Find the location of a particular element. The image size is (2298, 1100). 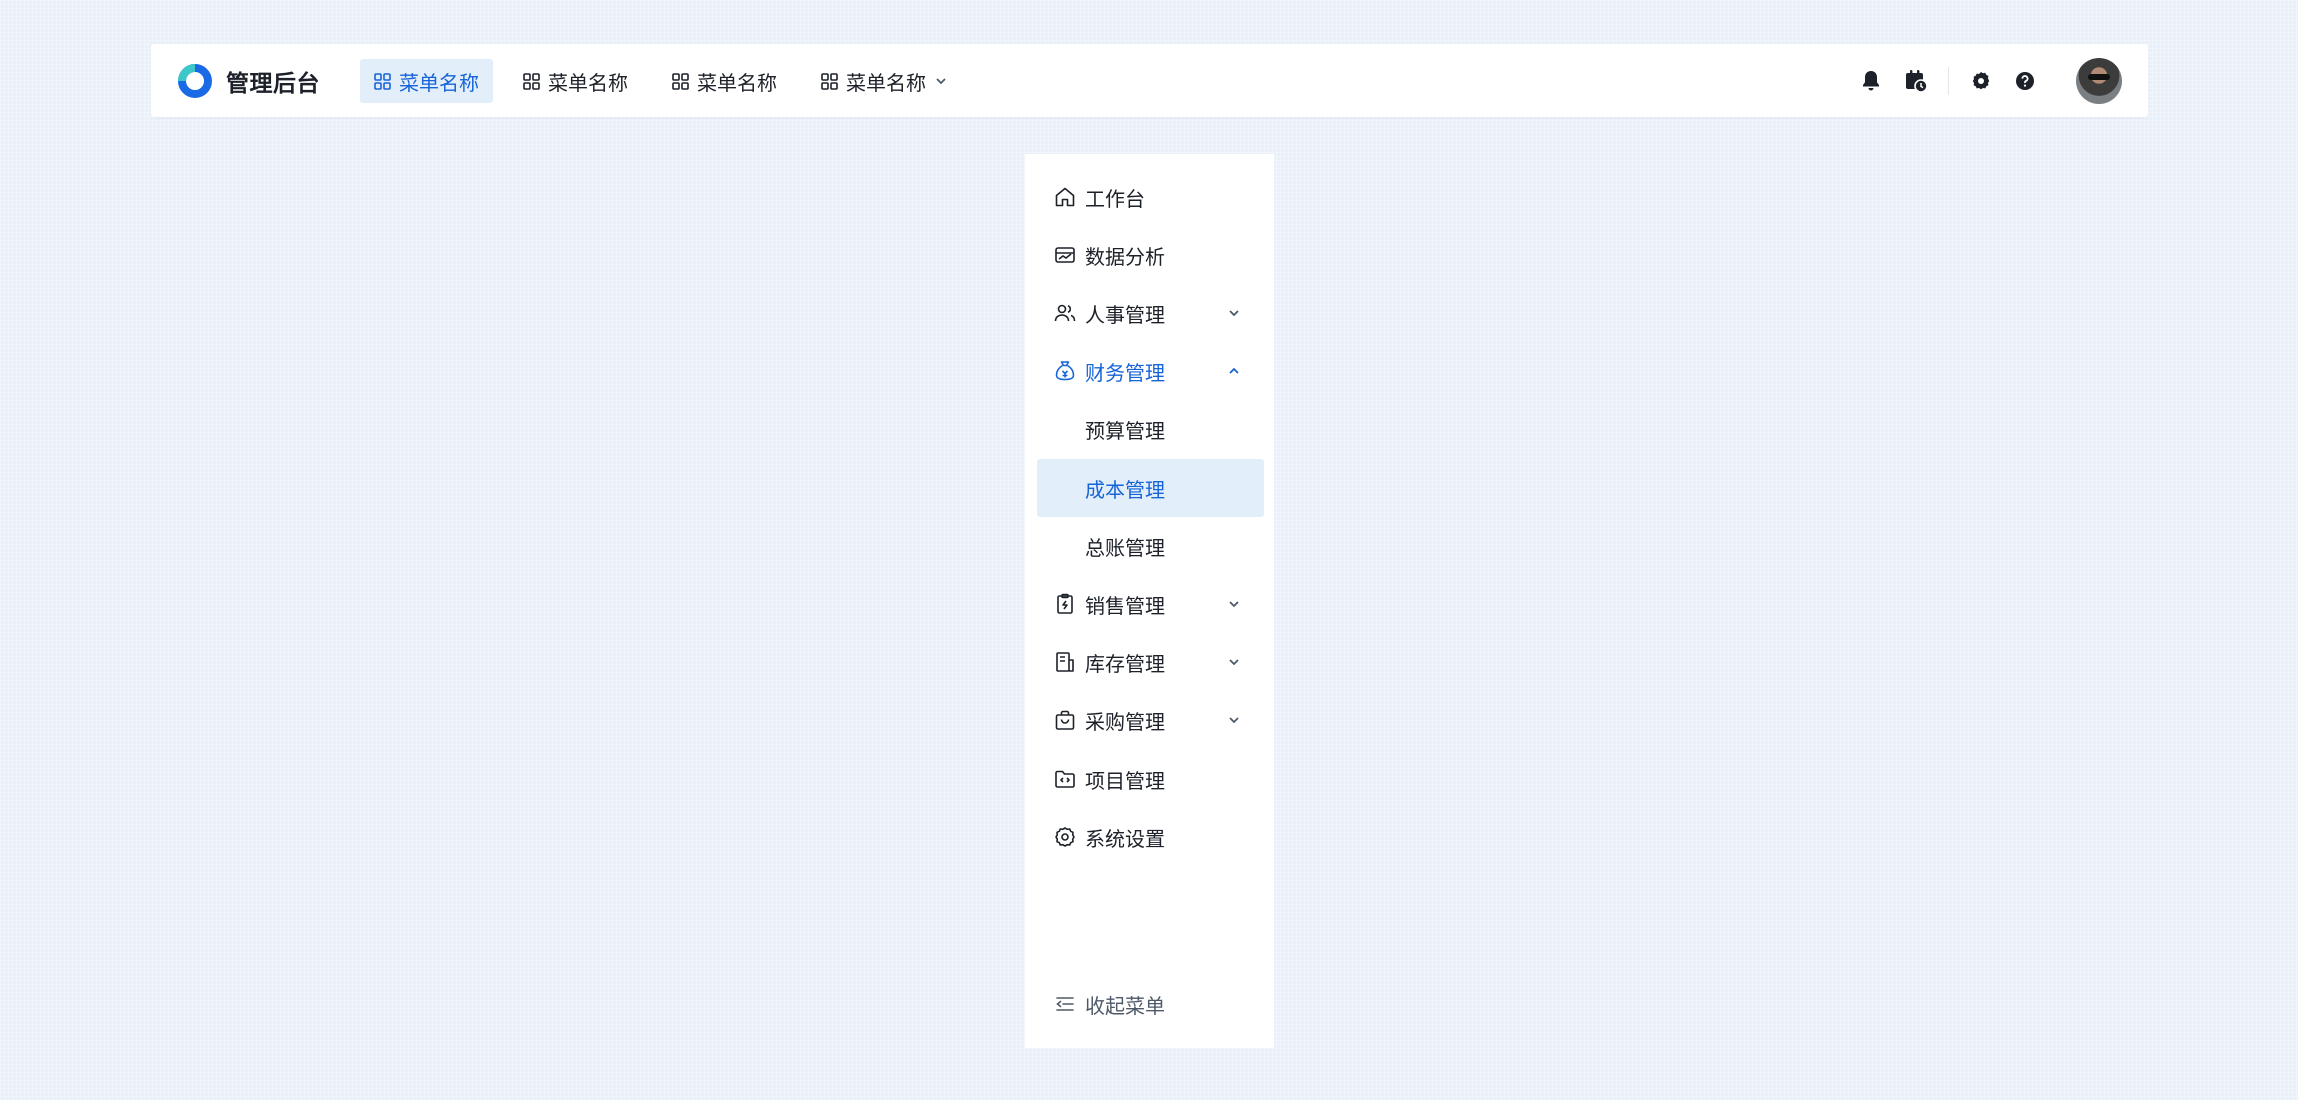

sidebar-item-label: 工作台 is located at coordinates (1115, 198).